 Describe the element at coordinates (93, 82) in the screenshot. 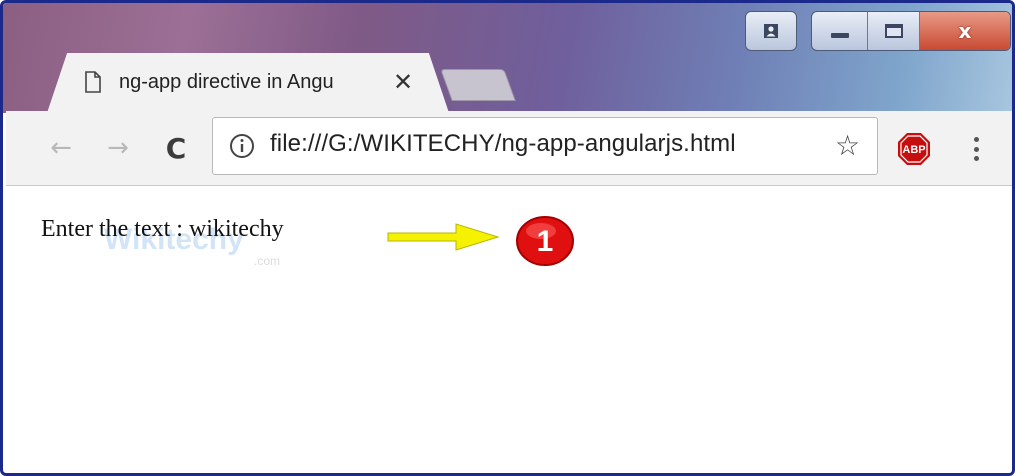

I see `document-icon` at that location.